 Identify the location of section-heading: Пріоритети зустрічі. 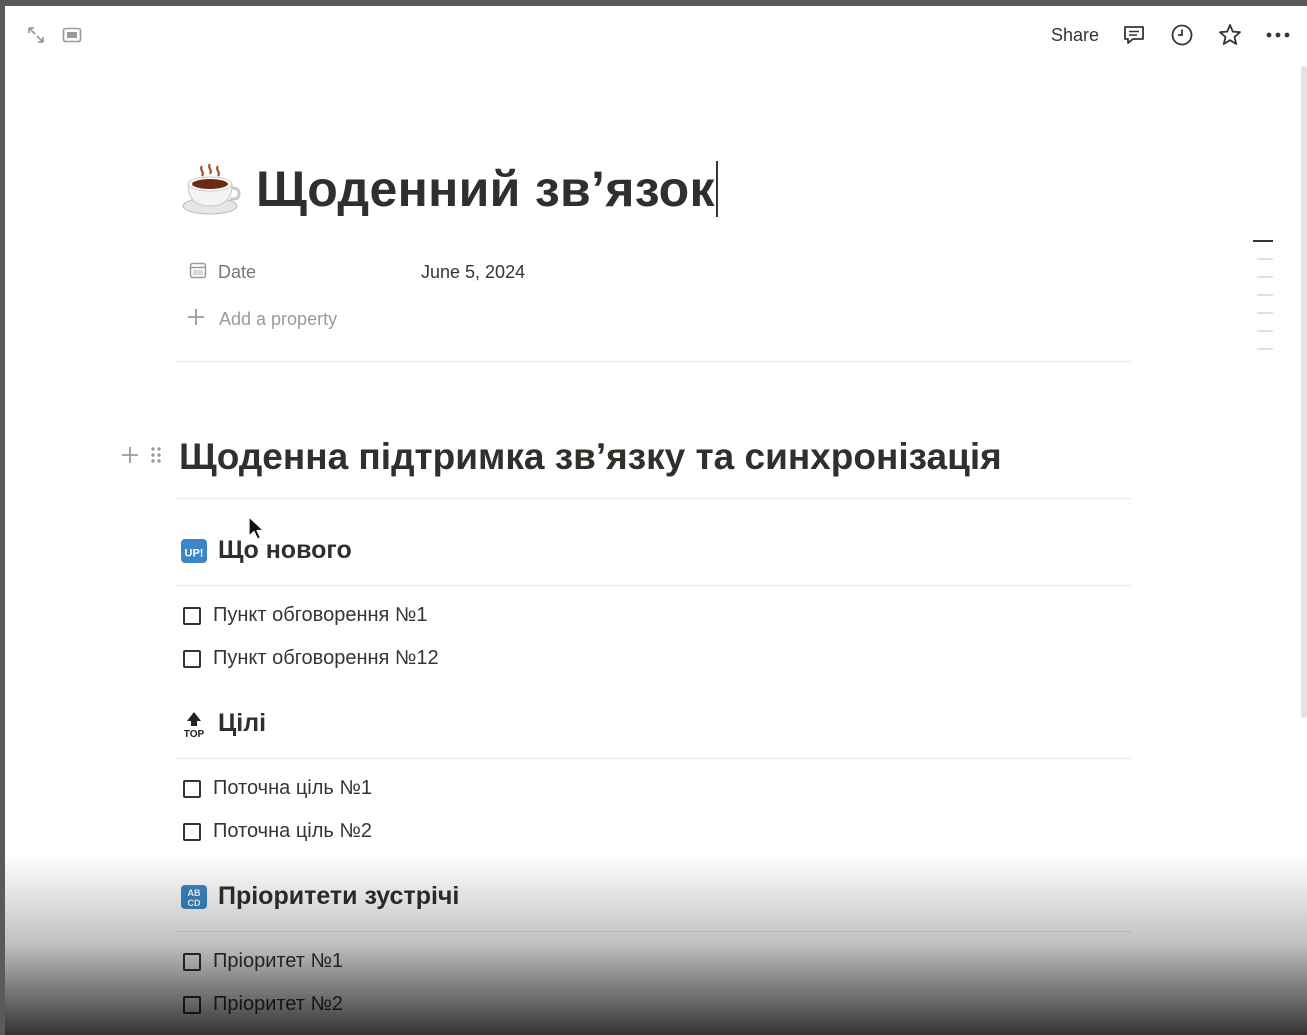
(338, 896).